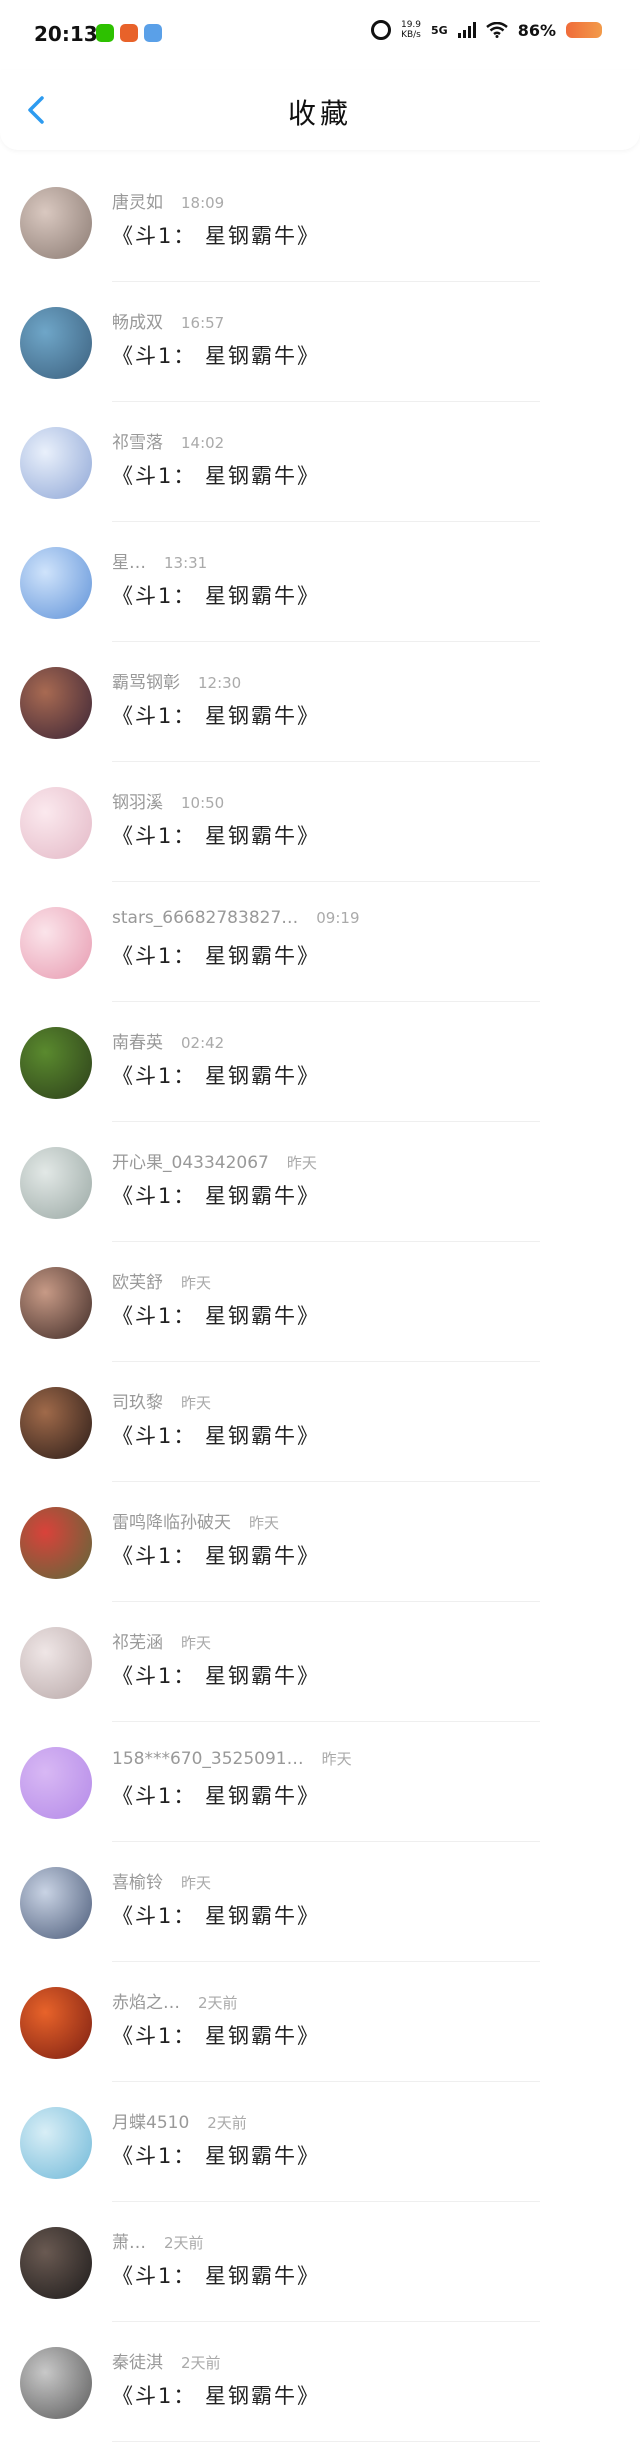 The width and height of the screenshot is (640, 2442). What do you see at coordinates (105, 33) in the screenshot?
I see `wechat-icon` at bounding box center [105, 33].